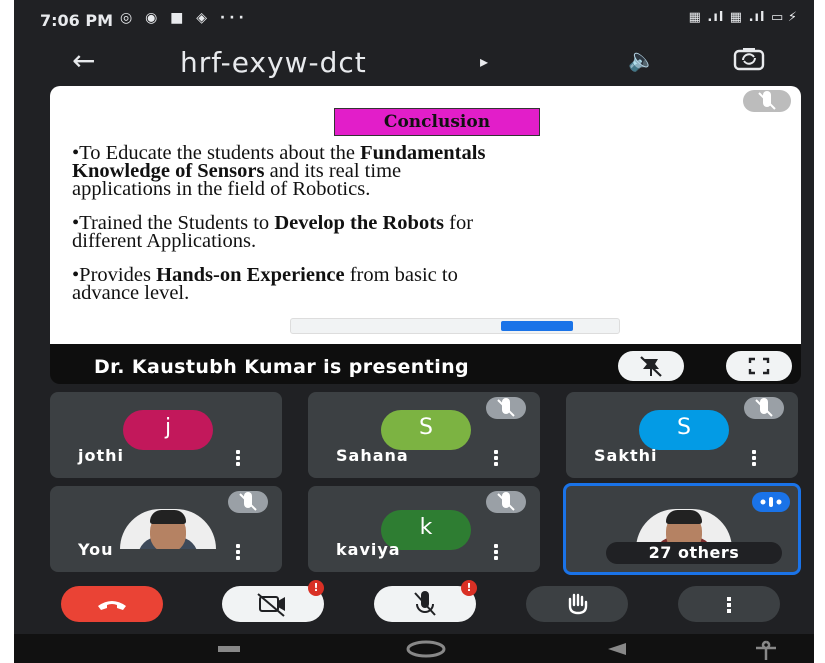 The image size is (825, 663). I want to click on phone-hangup-icon, so click(112, 605).